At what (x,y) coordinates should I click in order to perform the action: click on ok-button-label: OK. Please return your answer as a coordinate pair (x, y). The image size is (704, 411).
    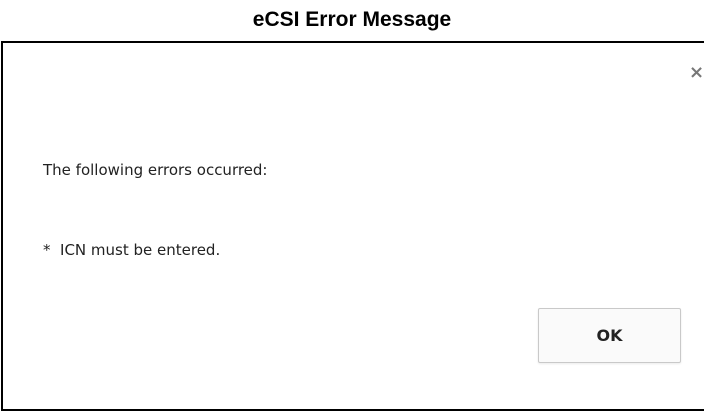
    Looking at the image, I should click on (609, 335).